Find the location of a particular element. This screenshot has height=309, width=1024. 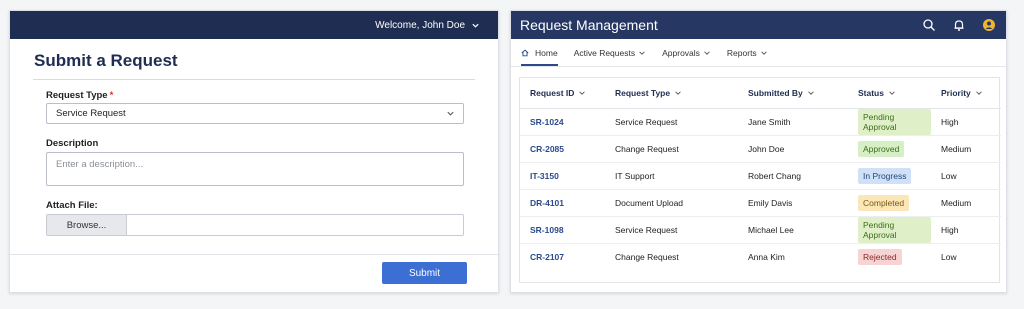

submitted-by-cell: Emily Davis is located at coordinates (793, 203).